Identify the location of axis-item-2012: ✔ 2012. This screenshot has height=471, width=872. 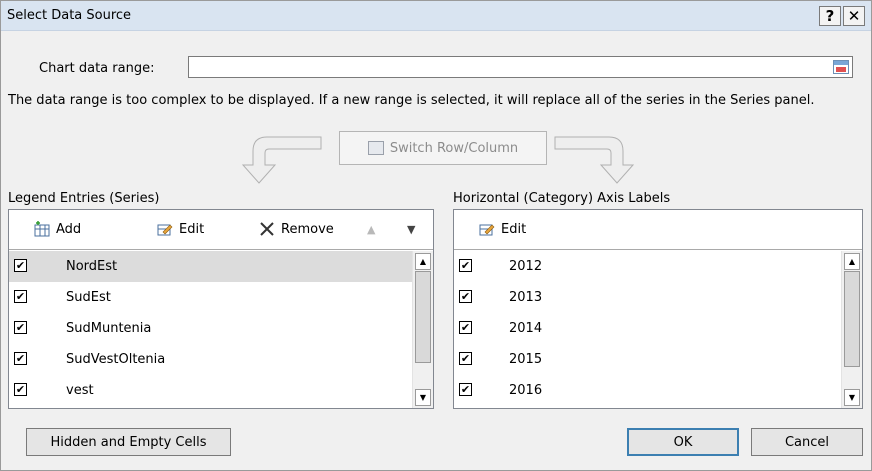
(647, 266).